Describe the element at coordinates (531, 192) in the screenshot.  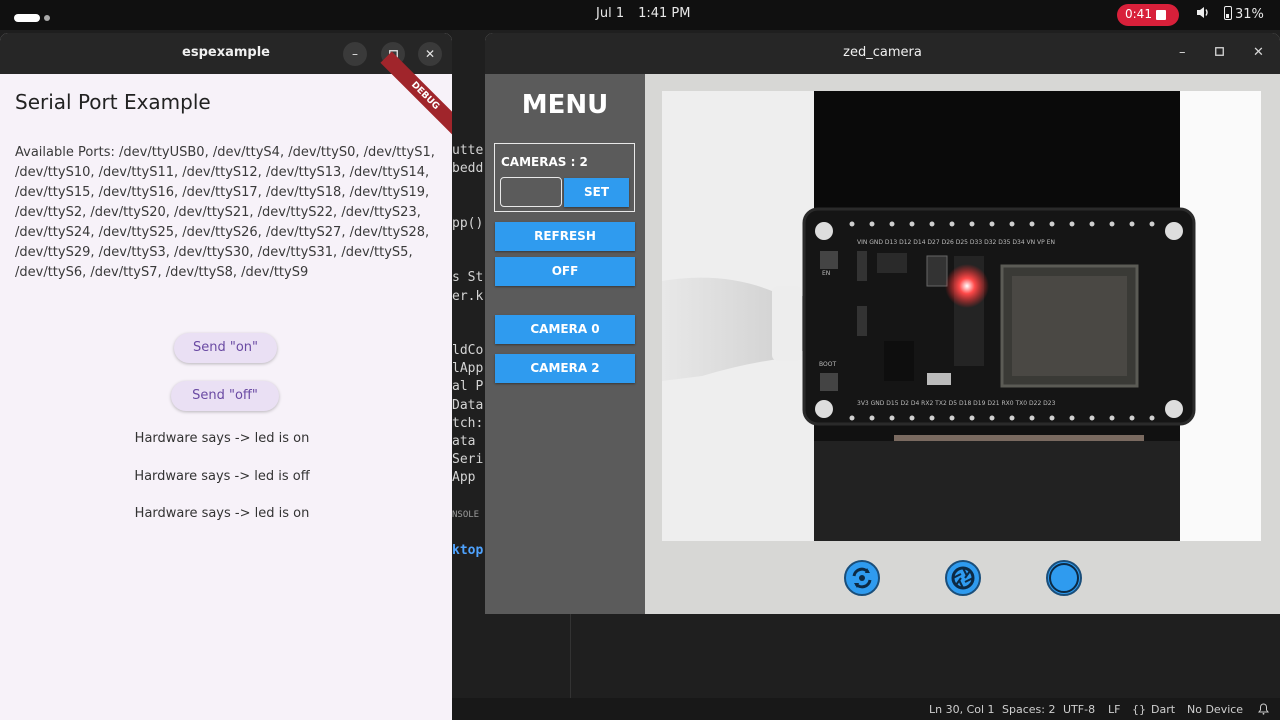
I see `camera-index-input` at that location.